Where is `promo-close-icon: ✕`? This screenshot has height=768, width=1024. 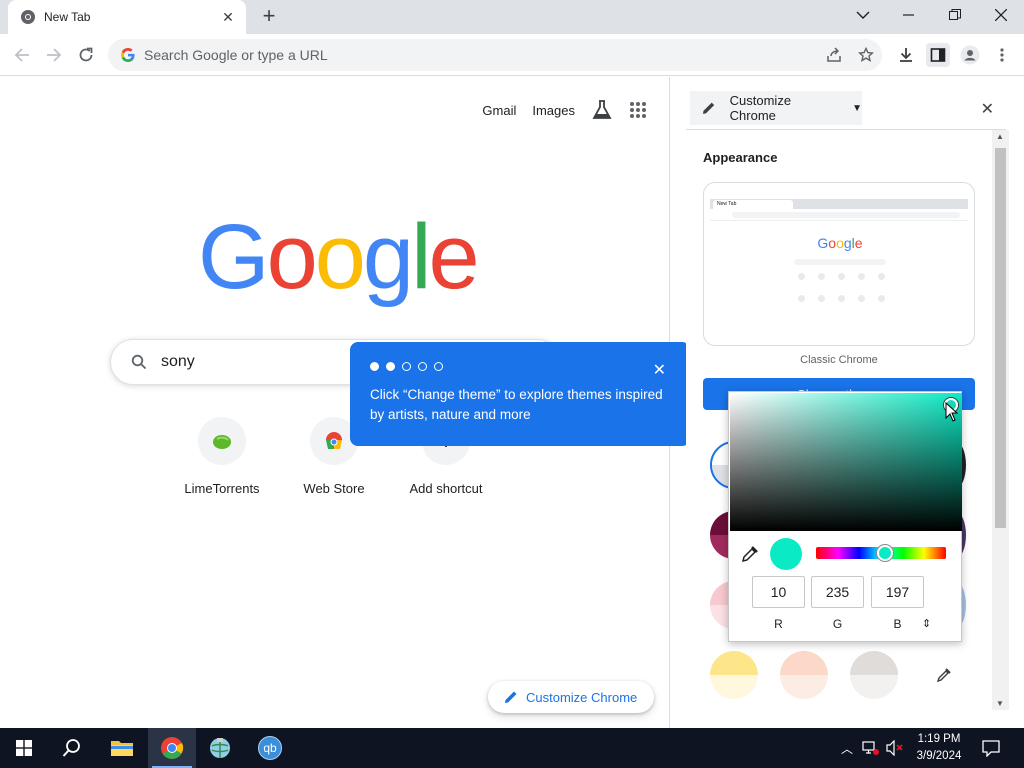
promo-close-icon: ✕ is located at coordinates (659, 370).